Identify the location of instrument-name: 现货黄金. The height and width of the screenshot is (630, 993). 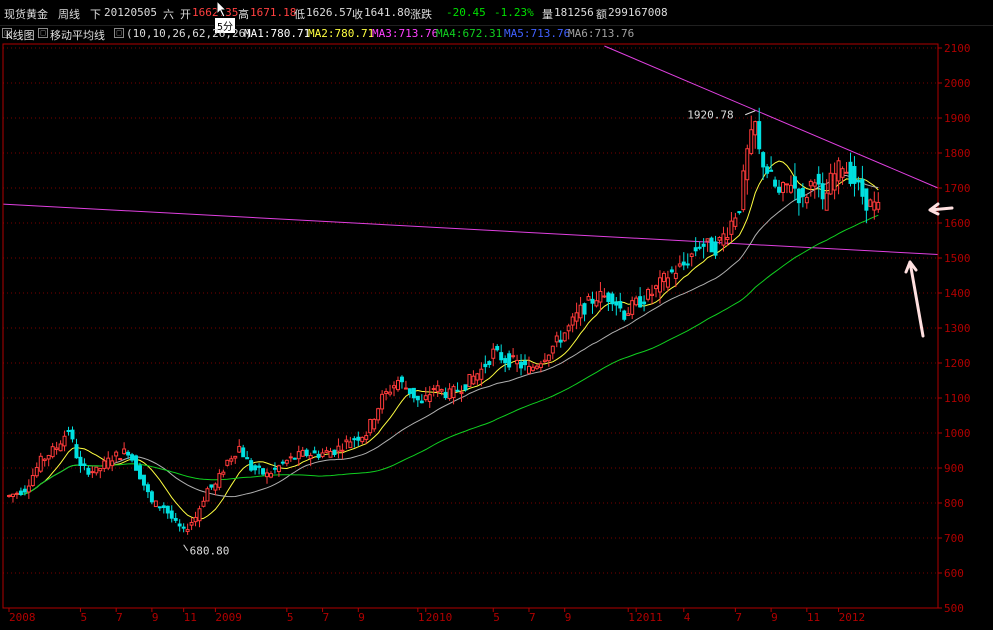
(26, 14).